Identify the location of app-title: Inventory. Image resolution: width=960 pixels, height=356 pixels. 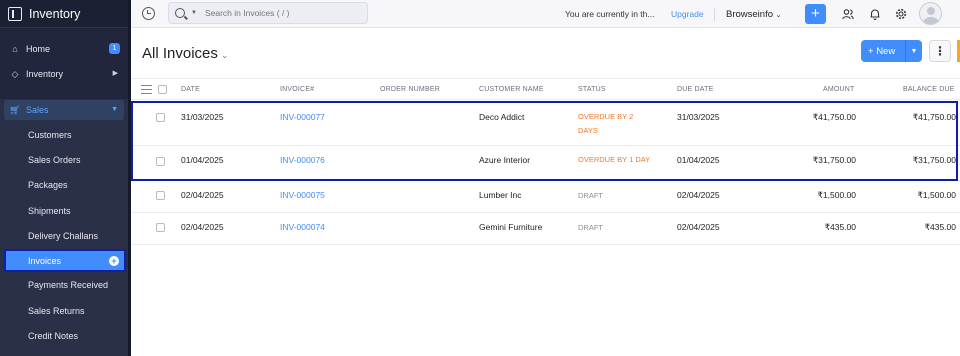
(55, 13).